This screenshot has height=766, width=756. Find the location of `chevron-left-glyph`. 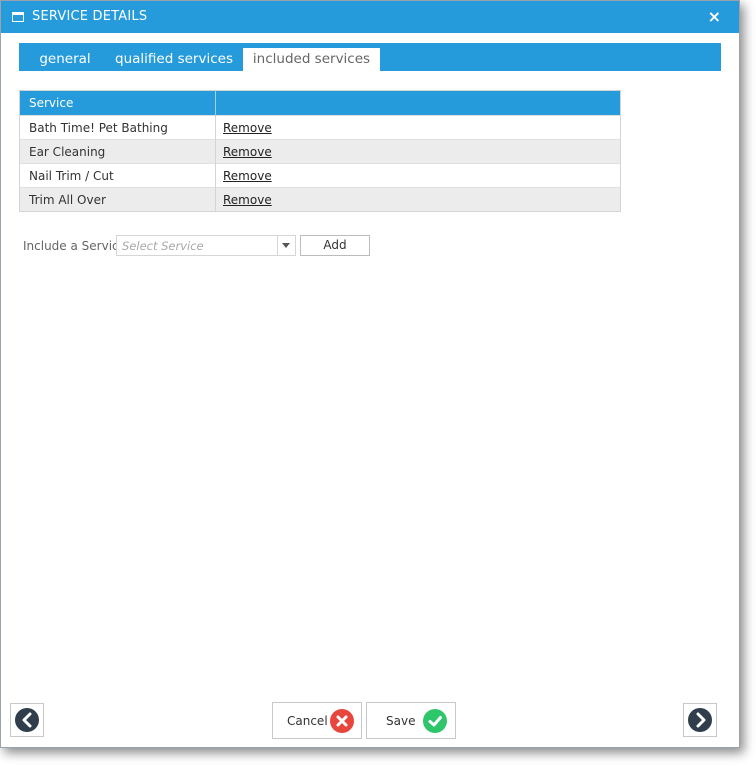

chevron-left-glyph is located at coordinates (27, 720).